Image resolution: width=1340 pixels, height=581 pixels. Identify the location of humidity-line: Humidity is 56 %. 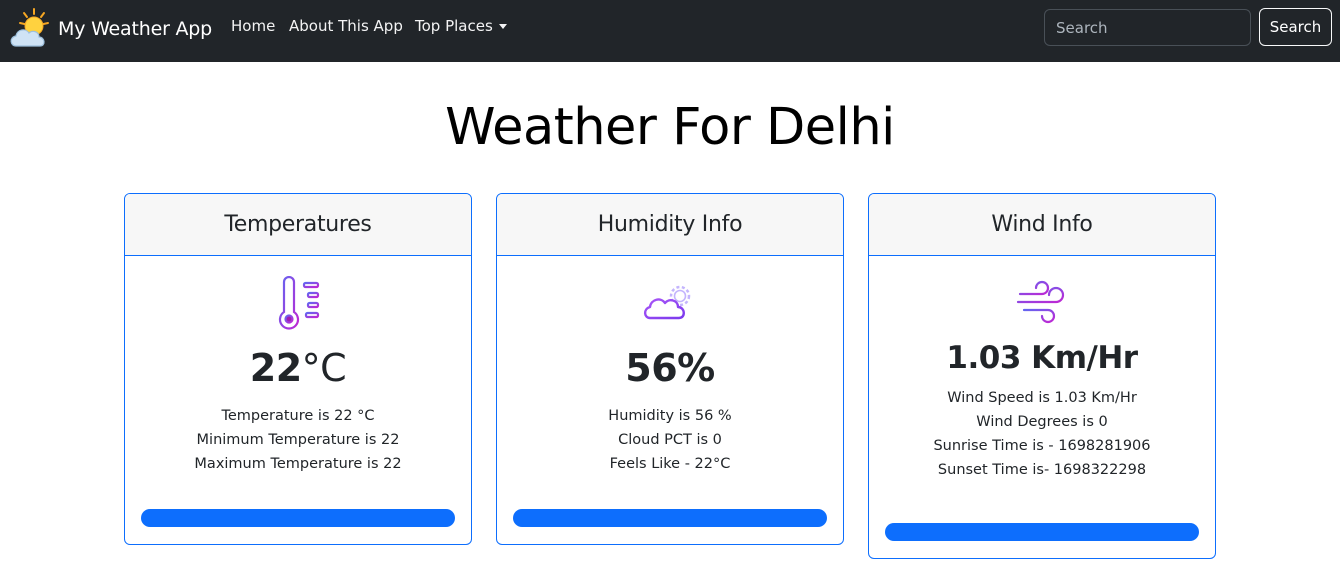
(670, 416).